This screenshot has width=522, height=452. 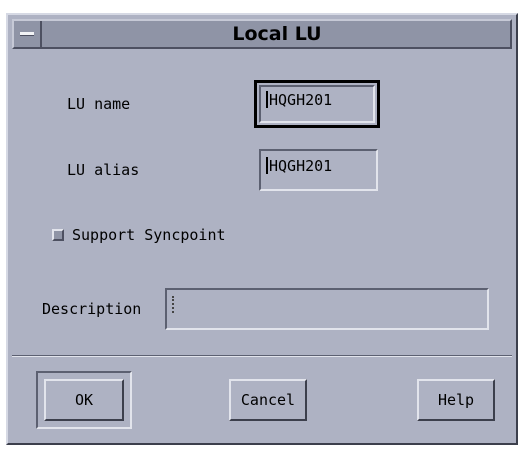 I want to click on lu-name-focus-ring: HQGH201, so click(x=317, y=104).